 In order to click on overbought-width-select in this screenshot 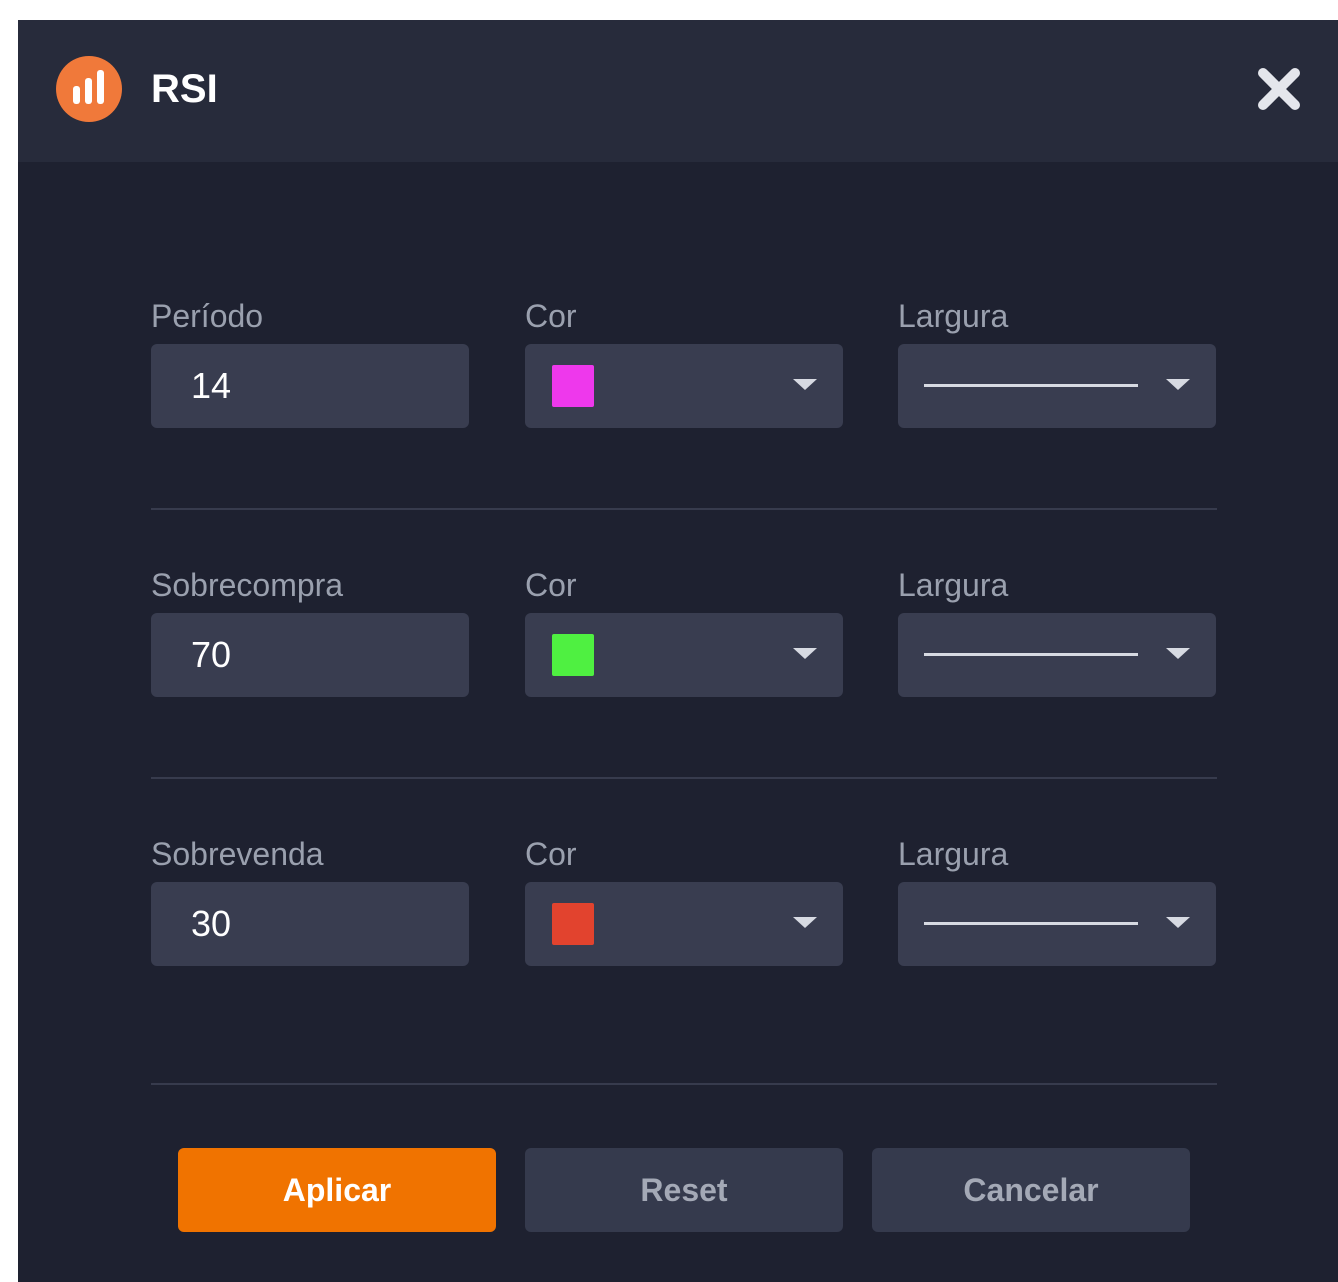, I will do `click(1057, 655)`.